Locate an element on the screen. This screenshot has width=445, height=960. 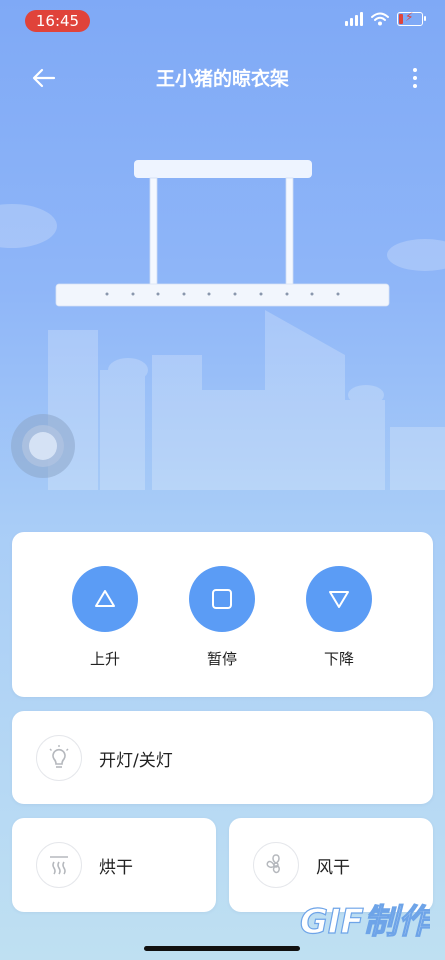
square-stop-icon is located at coordinates (222, 599).